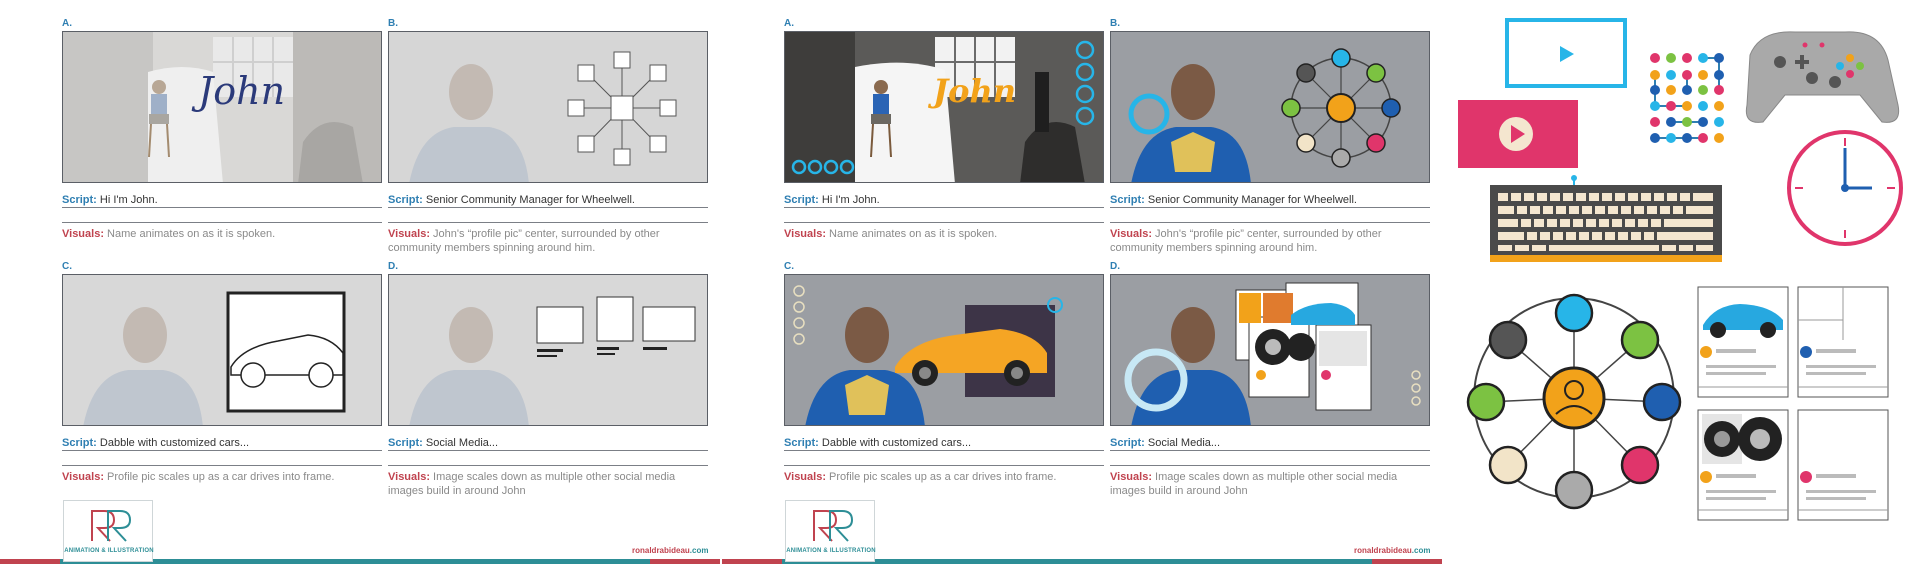 This screenshot has height=566, width=1920. What do you see at coordinates (1606, 218) in the screenshot?
I see `keyboard-icon` at bounding box center [1606, 218].